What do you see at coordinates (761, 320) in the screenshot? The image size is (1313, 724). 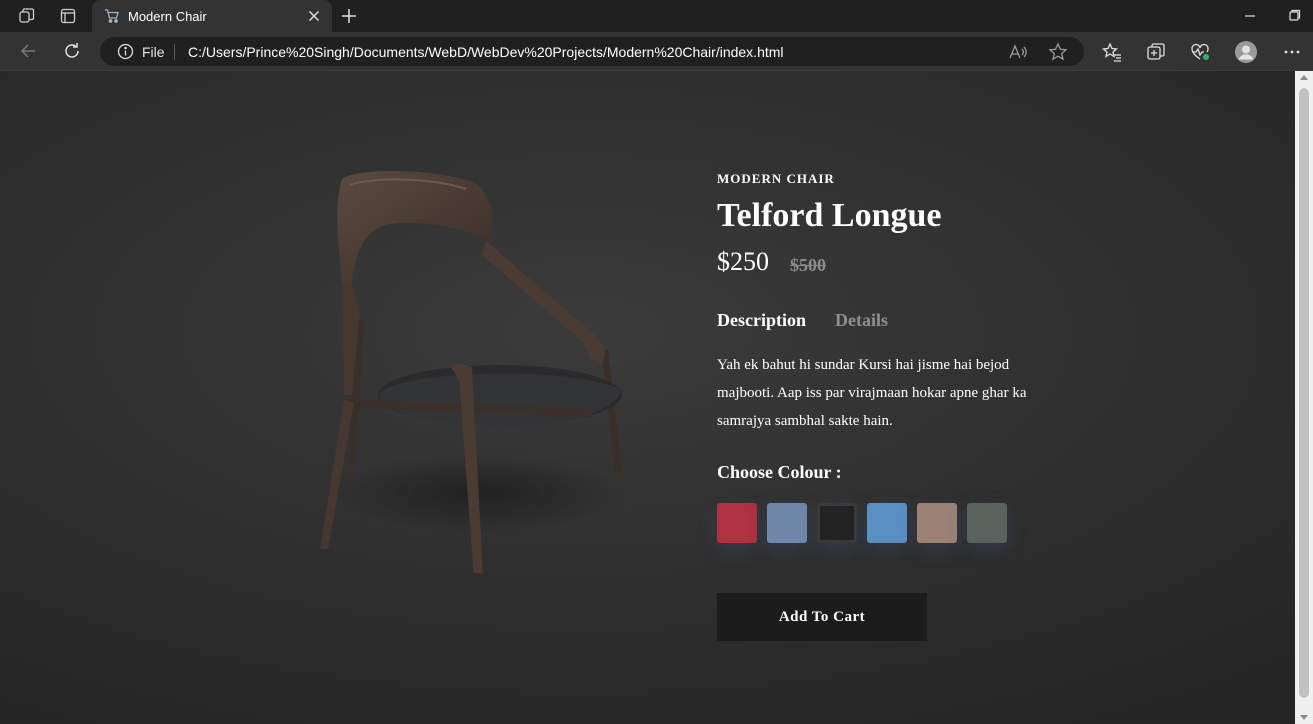 I see `tab-description: Description` at bounding box center [761, 320].